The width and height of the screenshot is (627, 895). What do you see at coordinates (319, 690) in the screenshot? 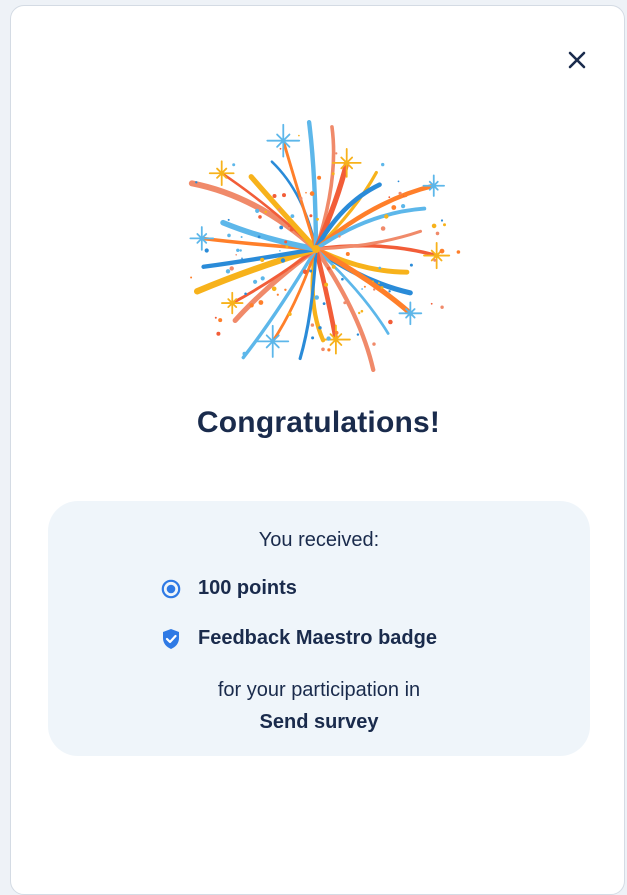
I see `participation-text: for your participation in` at bounding box center [319, 690].